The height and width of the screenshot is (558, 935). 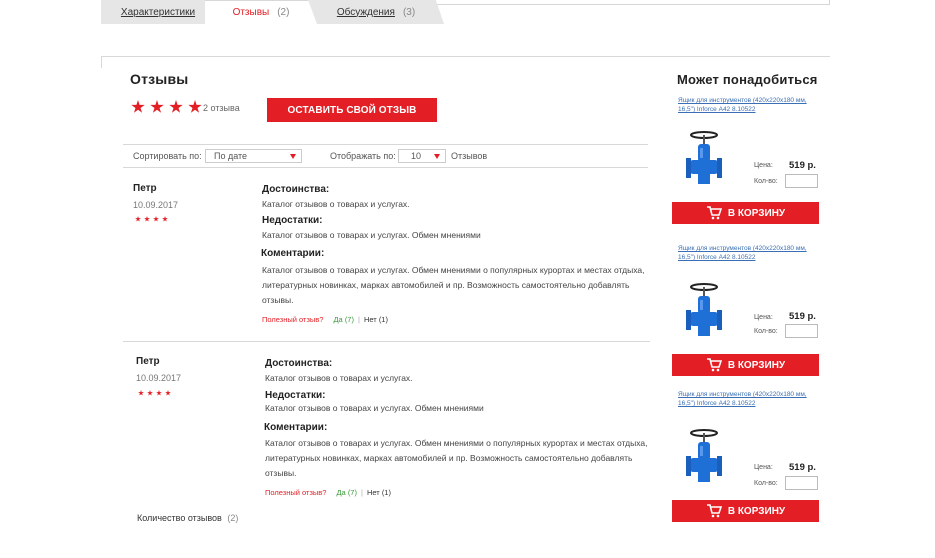 I want to click on total-reviews: Количество отзывов (2), so click(x=187, y=518).